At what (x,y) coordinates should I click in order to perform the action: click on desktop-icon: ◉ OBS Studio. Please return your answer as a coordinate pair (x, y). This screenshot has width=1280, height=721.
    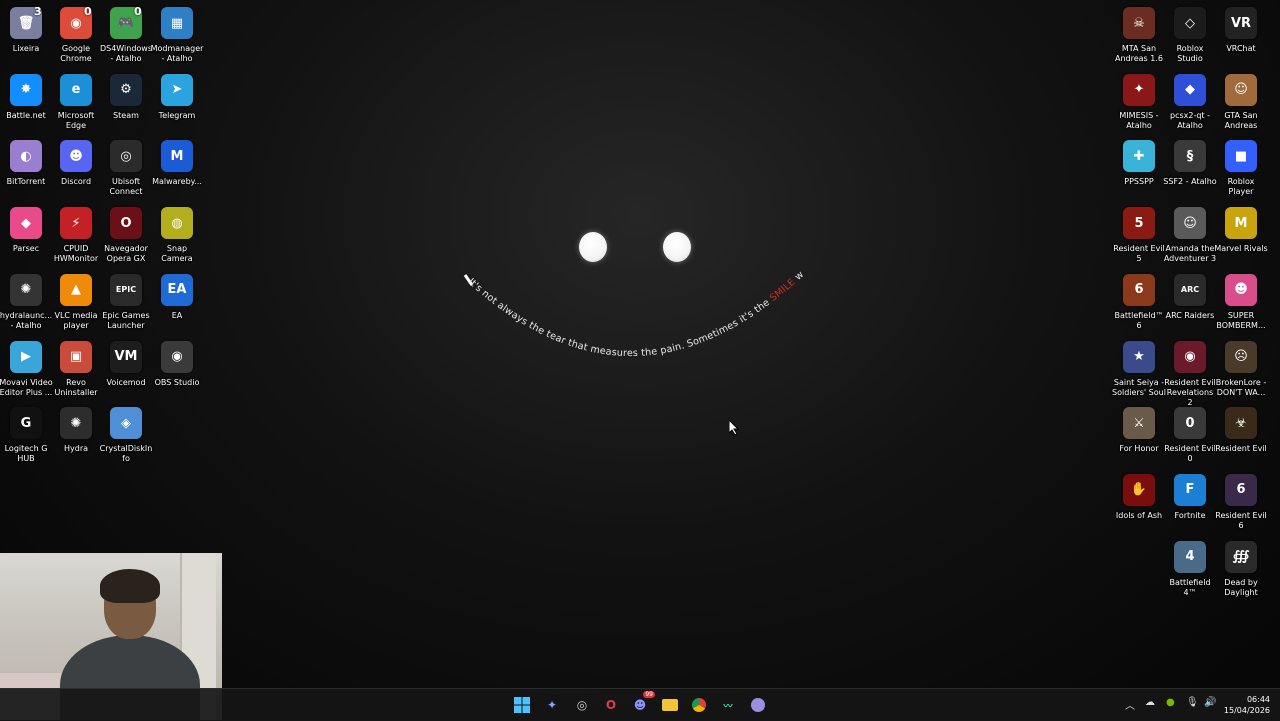
    Looking at the image, I should click on (177, 362).